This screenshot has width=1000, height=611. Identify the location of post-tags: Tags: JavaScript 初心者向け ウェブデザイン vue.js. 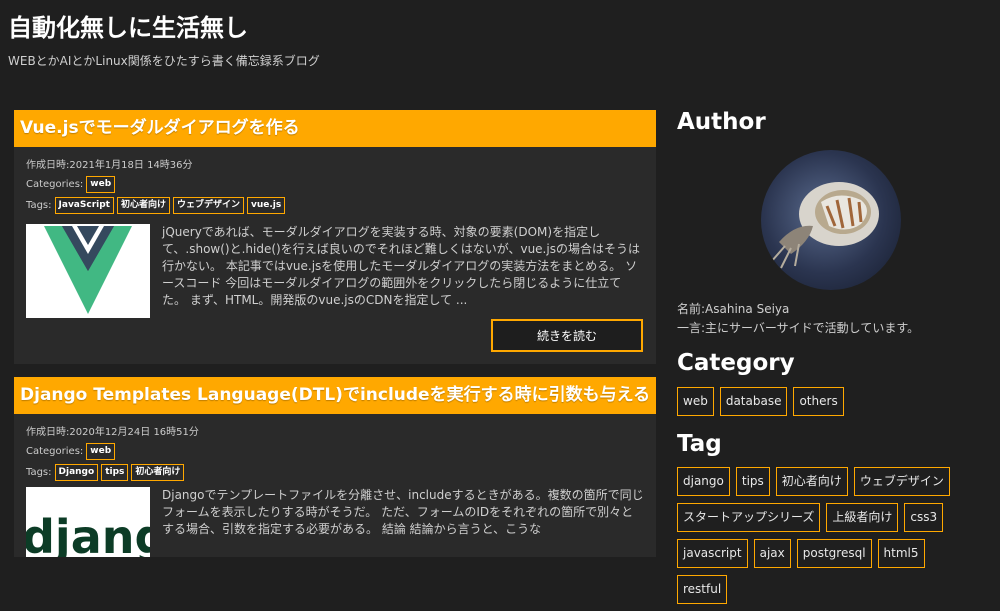
(335, 205).